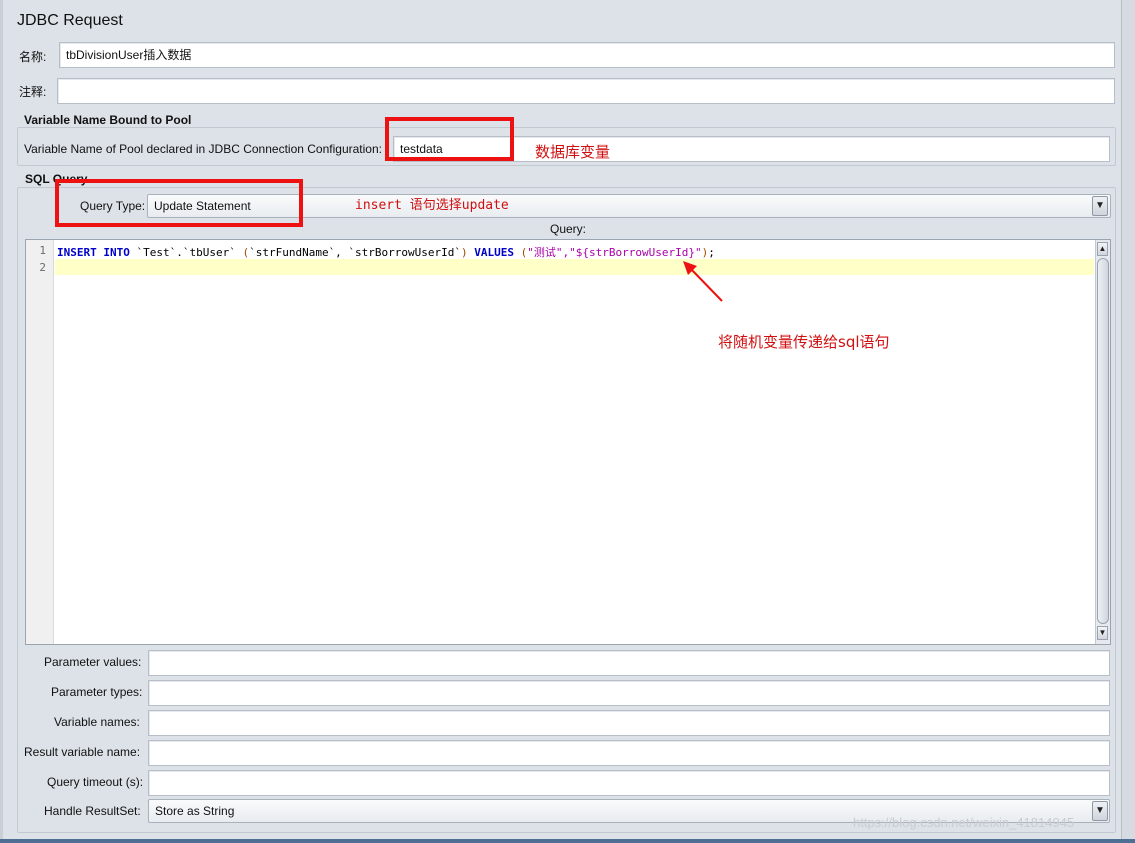 The width and height of the screenshot is (1135, 843). What do you see at coordinates (33, 92) in the screenshot?
I see `comment-label: 注释:` at bounding box center [33, 92].